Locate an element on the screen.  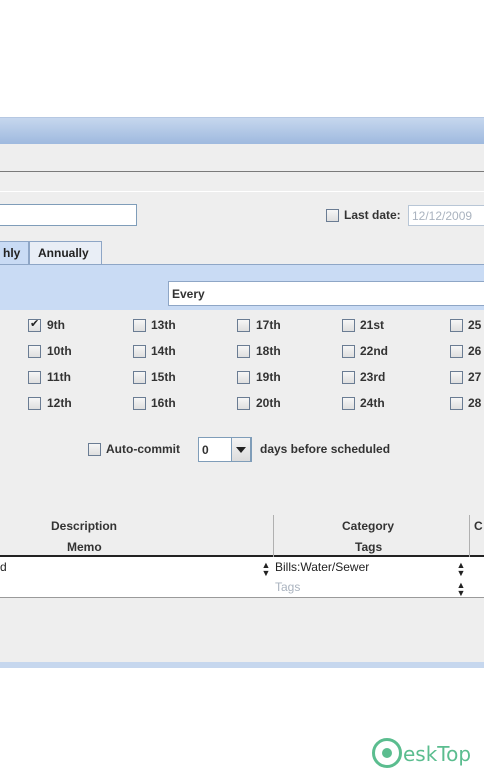
last-date-value: 12/12/2009 is located at coordinates (442, 216).